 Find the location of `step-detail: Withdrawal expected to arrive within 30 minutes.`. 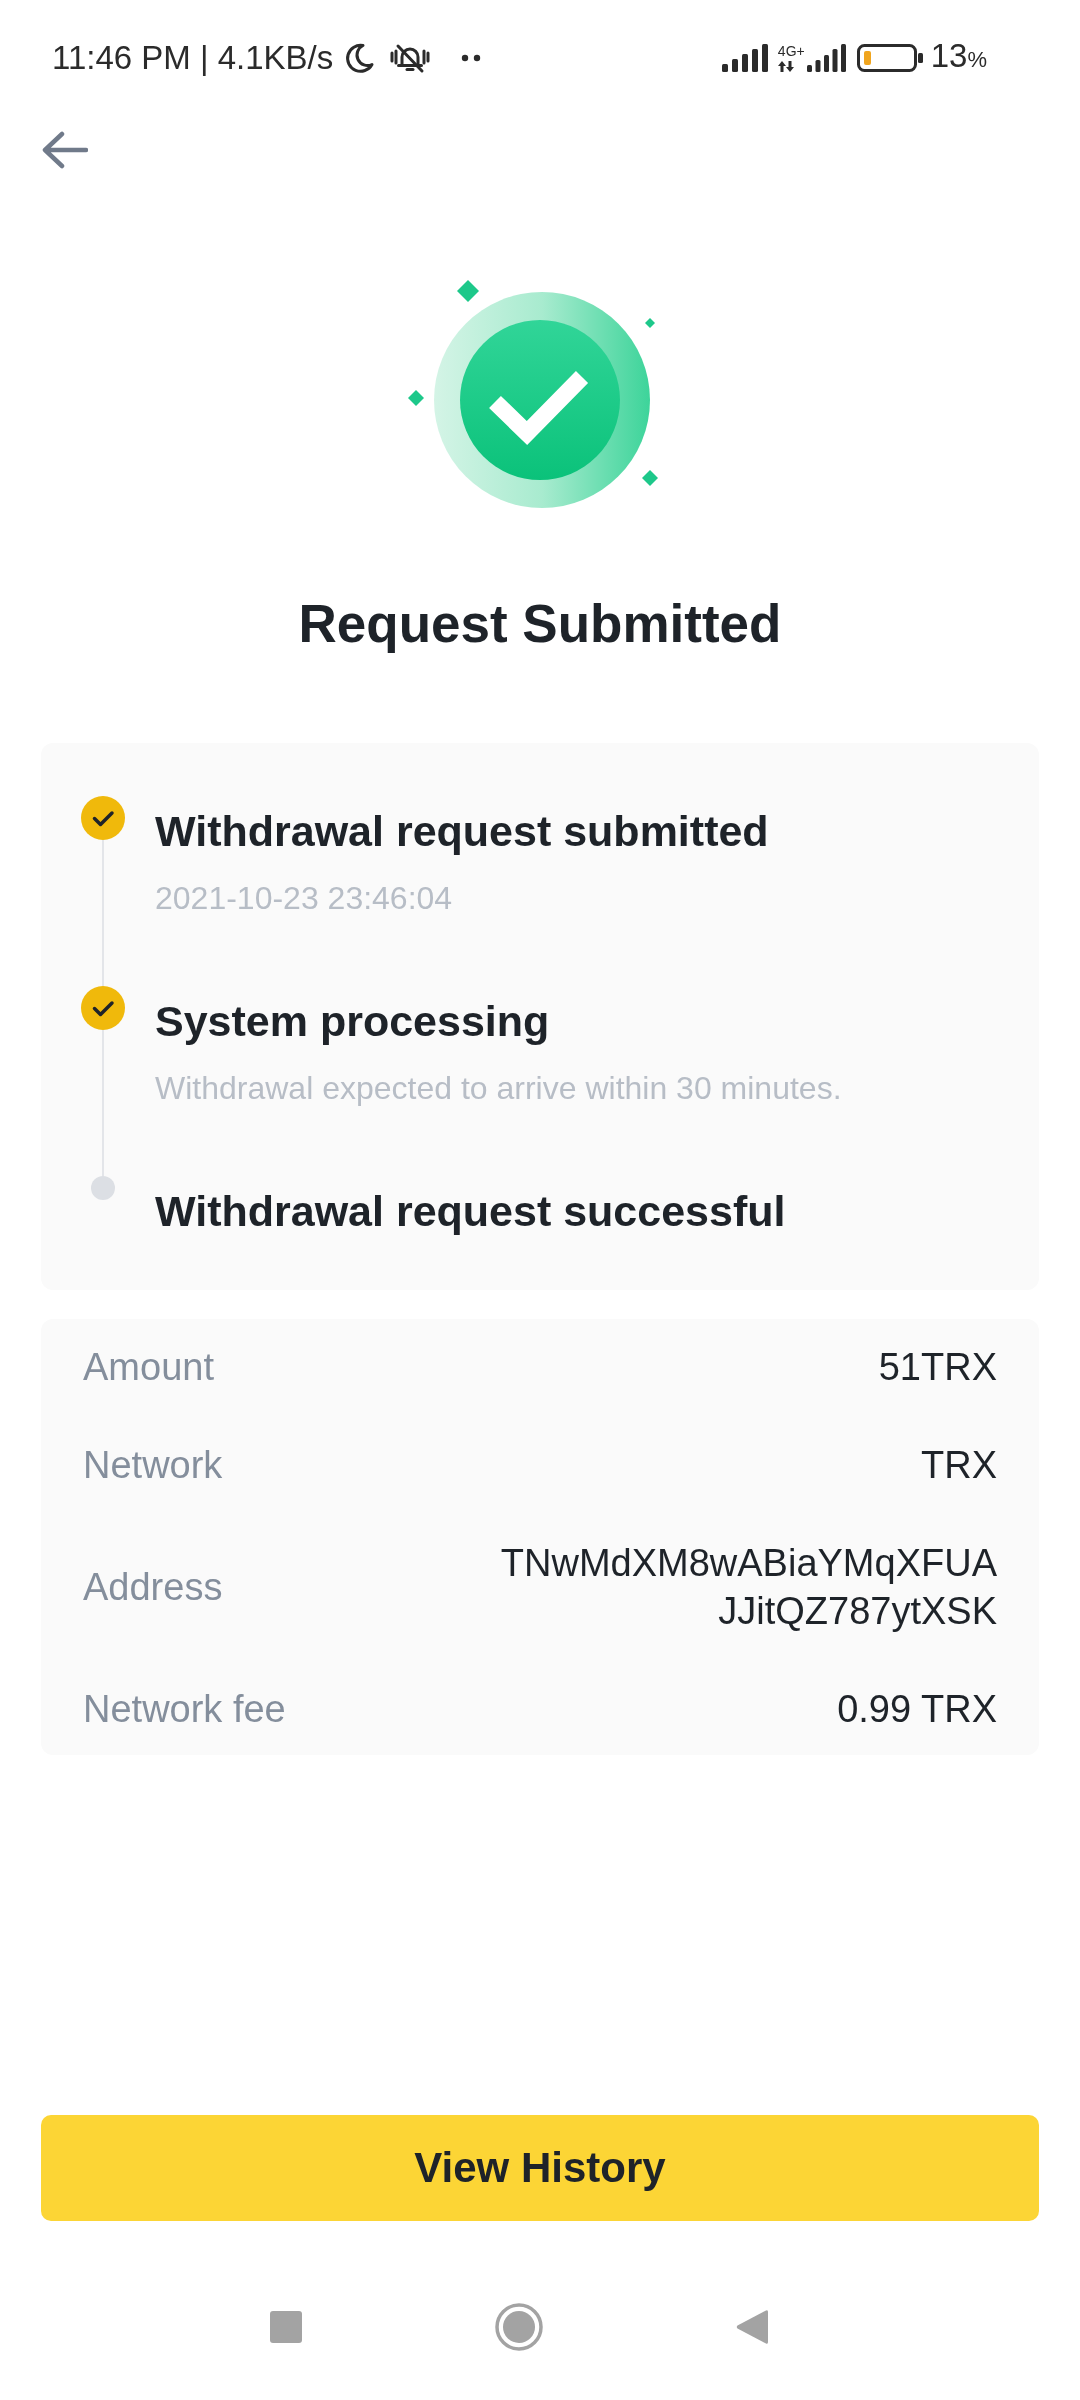

step-detail: Withdrawal expected to arrive within 30 minutes. is located at coordinates (498, 1088).